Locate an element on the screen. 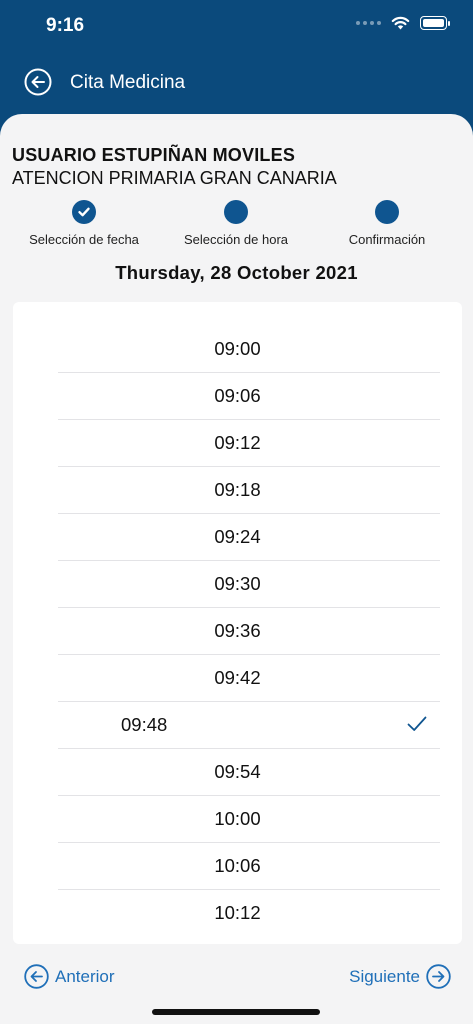 This screenshot has width=473, height=1024. time-slot-row: 09:42 is located at coordinates (237, 677).